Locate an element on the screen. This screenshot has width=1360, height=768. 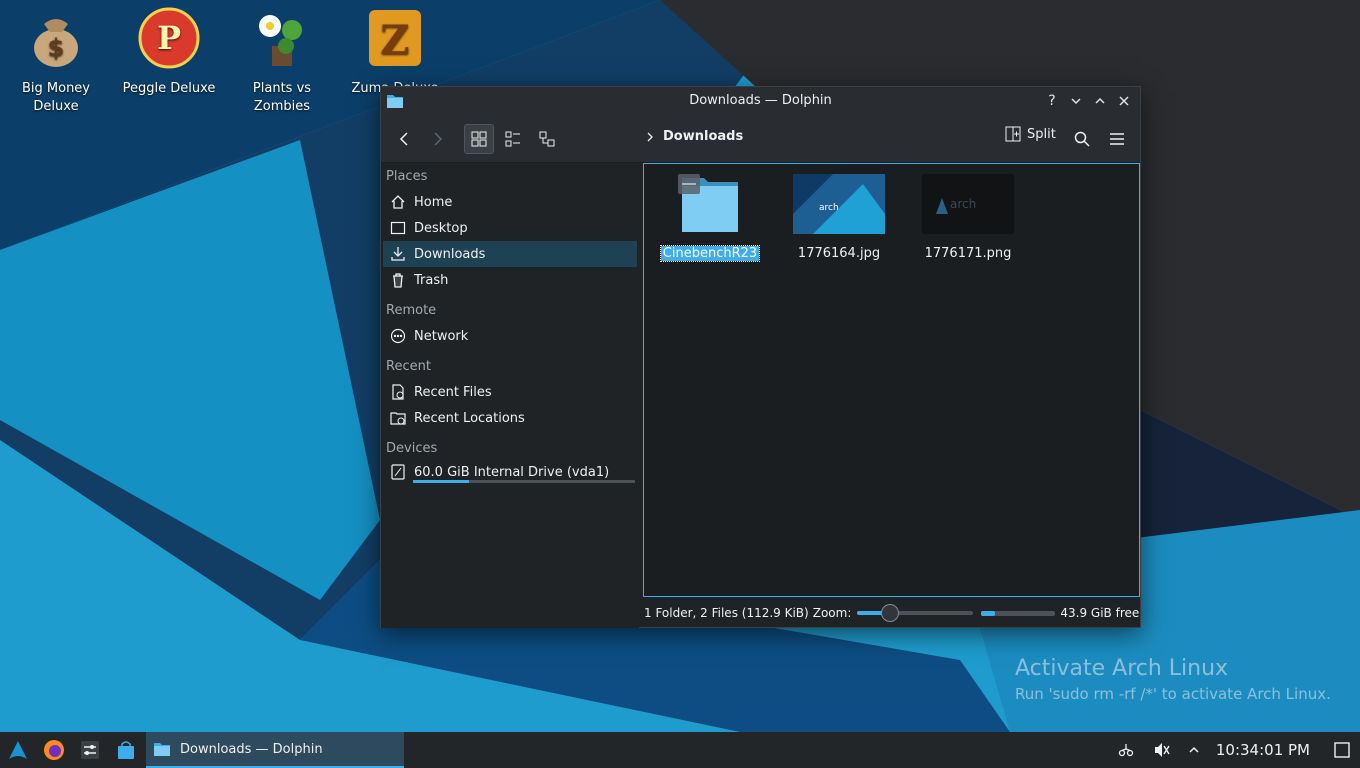
discover-launcher is located at coordinates (126, 750).